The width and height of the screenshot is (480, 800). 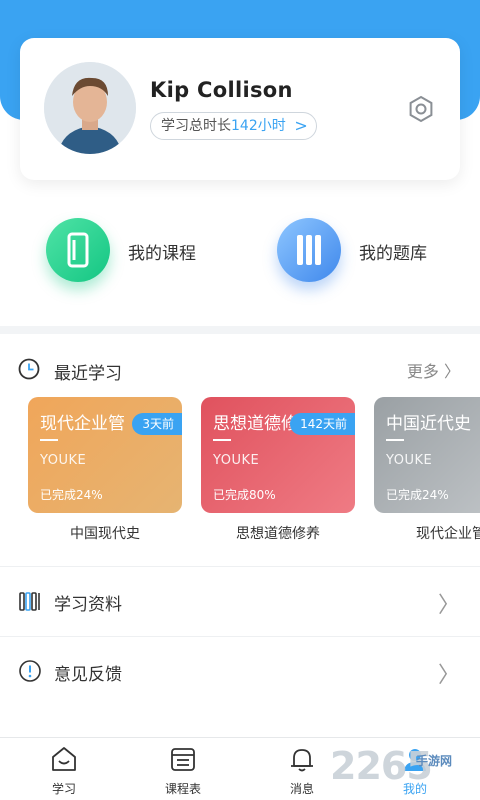 I want to click on my-question-bank-button: 我的题库, so click(x=377, y=253).